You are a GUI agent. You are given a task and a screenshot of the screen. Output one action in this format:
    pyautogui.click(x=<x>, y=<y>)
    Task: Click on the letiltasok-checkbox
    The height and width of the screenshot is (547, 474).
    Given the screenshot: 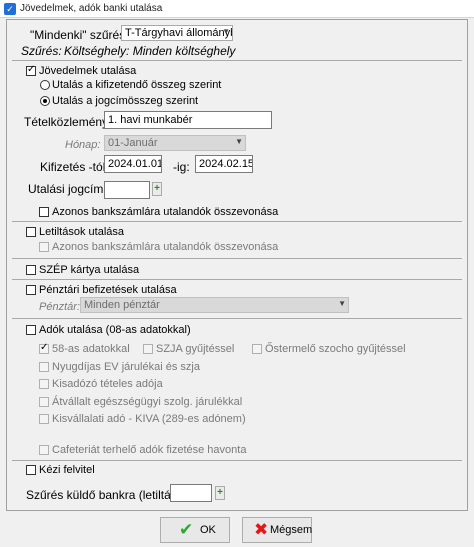 What is the action you would take?
    pyautogui.click(x=31, y=232)
    